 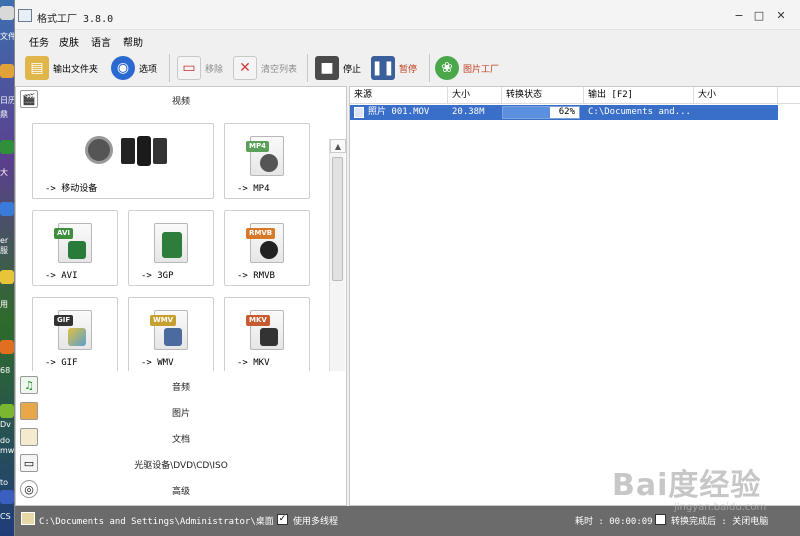 What do you see at coordinates (660, 519) in the screenshot?
I see `after-convert-checkbox` at bounding box center [660, 519].